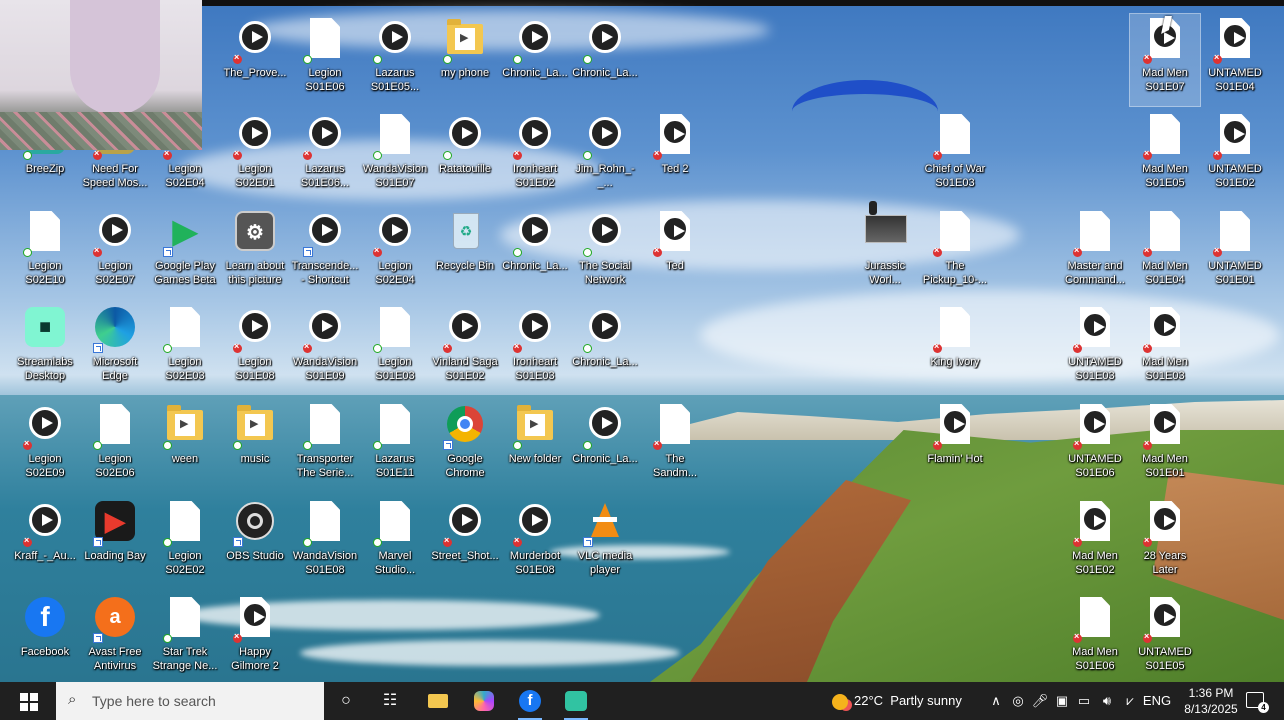 The height and width of the screenshot is (720, 1284). I want to click on task-view-icon: ☷, so click(390, 700).